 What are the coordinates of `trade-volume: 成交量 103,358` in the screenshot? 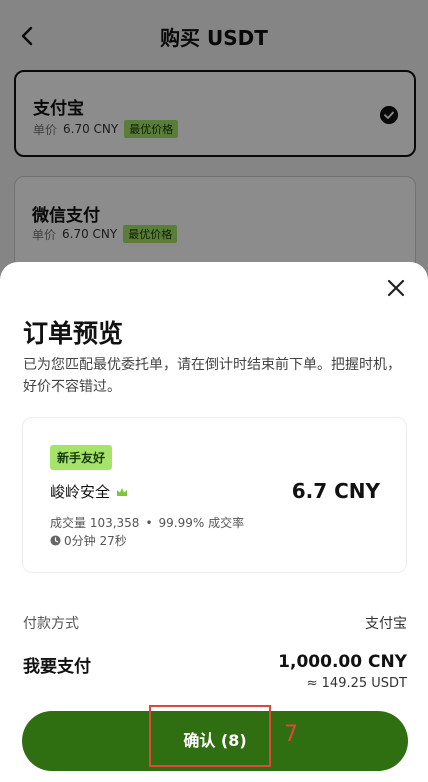 It's located at (95, 523).